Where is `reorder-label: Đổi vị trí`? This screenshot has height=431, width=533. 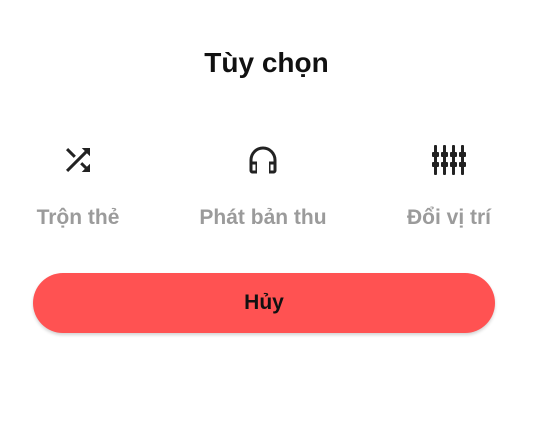
reorder-label: Đổi vị trí is located at coordinates (448, 217).